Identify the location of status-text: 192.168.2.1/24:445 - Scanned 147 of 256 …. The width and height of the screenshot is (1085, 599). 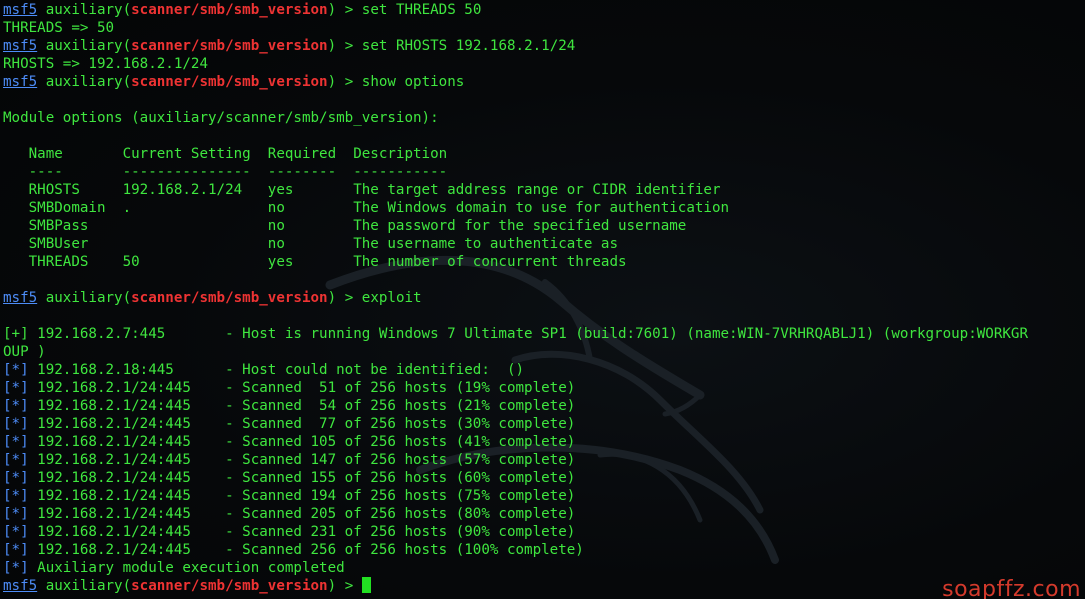
(302, 460).